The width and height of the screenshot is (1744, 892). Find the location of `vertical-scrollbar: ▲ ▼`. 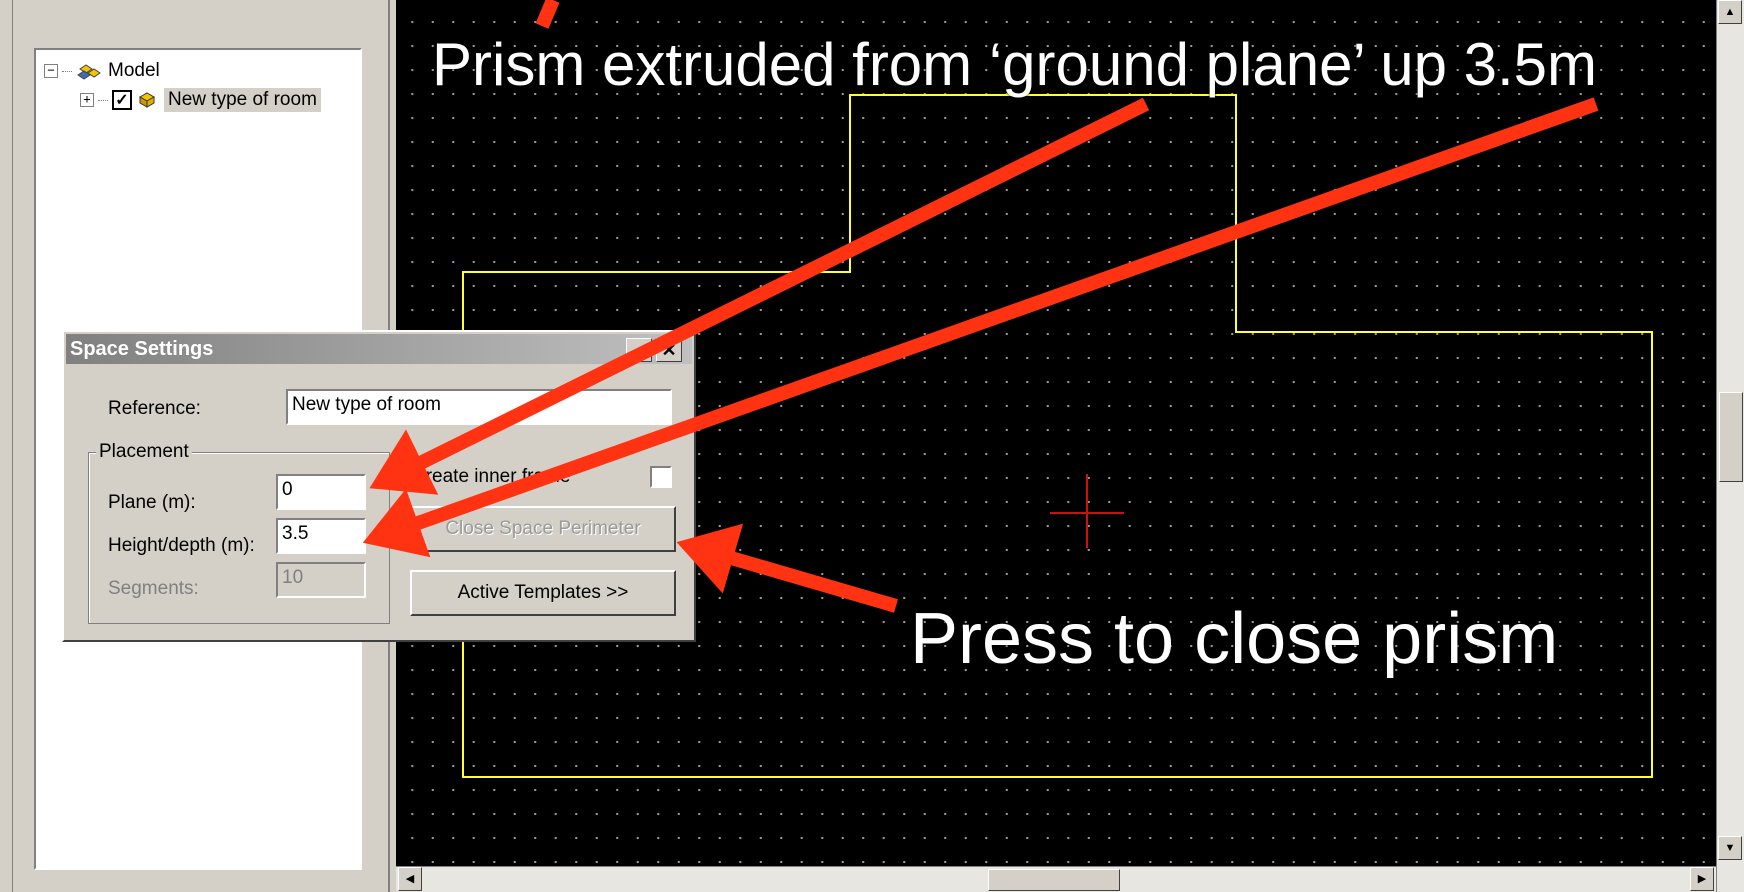

vertical-scrollbar: ▲ ▼ is located at coordinates (1730, 446).